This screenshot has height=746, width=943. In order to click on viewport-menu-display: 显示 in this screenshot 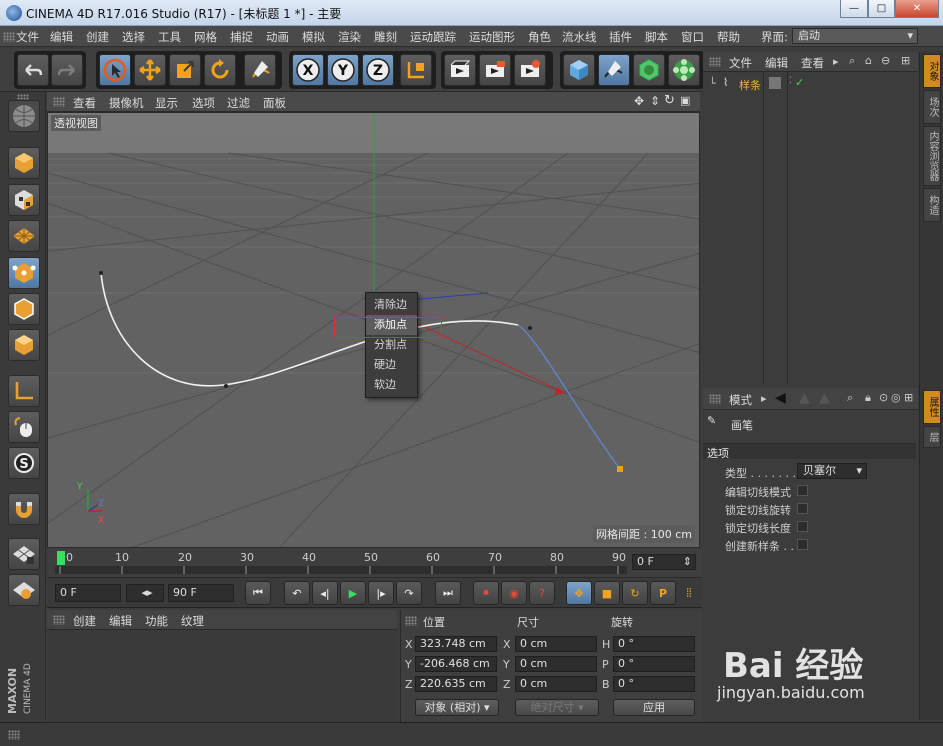, I will do `click(166, 103)`.